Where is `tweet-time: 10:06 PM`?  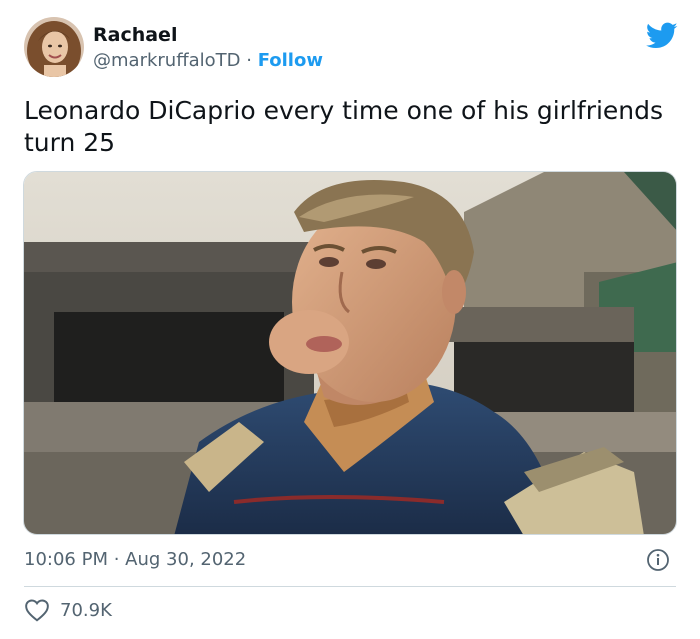
tweet-time: 10:06 PM is located at coordinates (66, 559).